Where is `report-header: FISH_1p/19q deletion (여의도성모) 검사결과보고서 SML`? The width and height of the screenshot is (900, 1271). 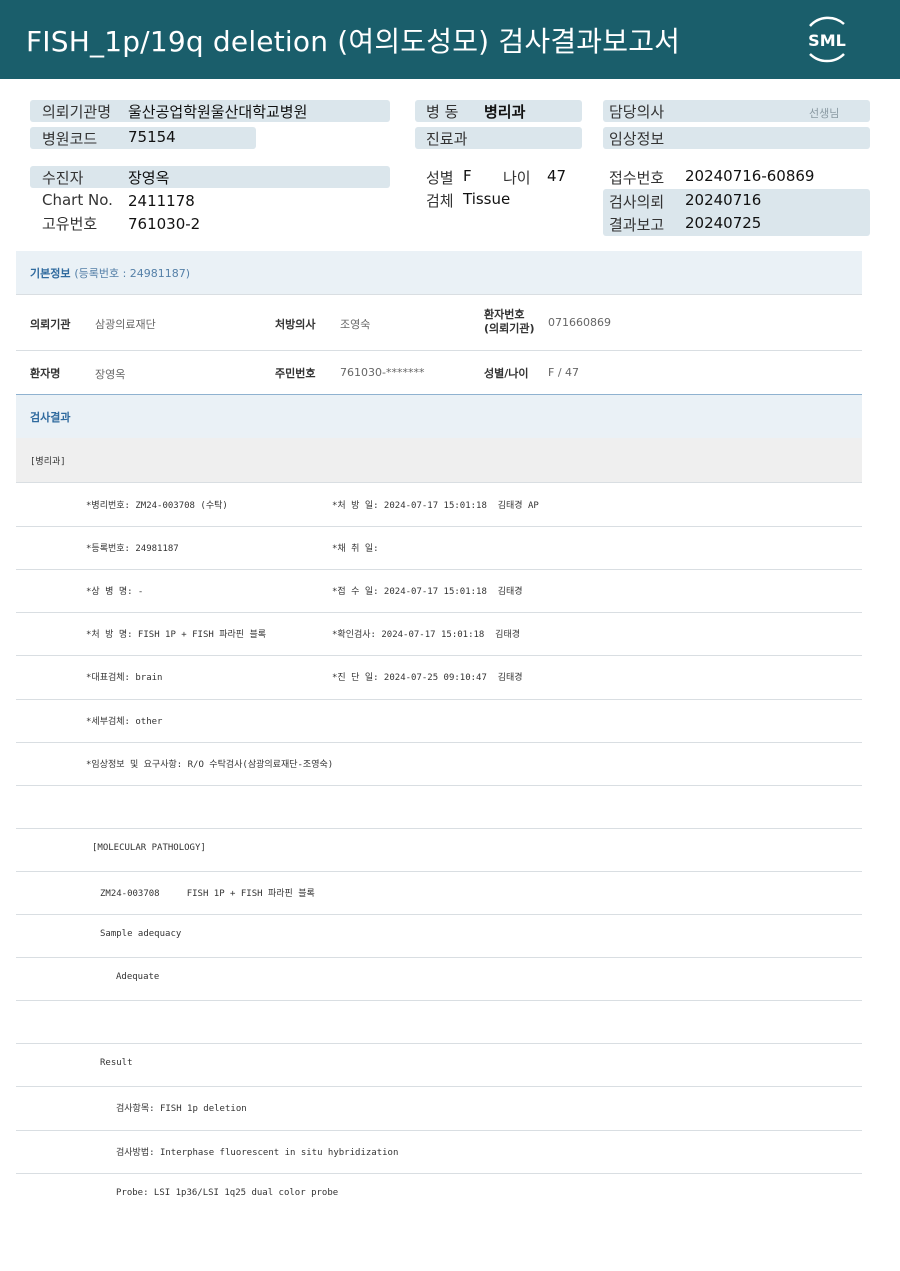 report-header: FISH_1p/19q deletion (여의도성모) 검사결과보고서 SML is located at coordinates (450, 39).